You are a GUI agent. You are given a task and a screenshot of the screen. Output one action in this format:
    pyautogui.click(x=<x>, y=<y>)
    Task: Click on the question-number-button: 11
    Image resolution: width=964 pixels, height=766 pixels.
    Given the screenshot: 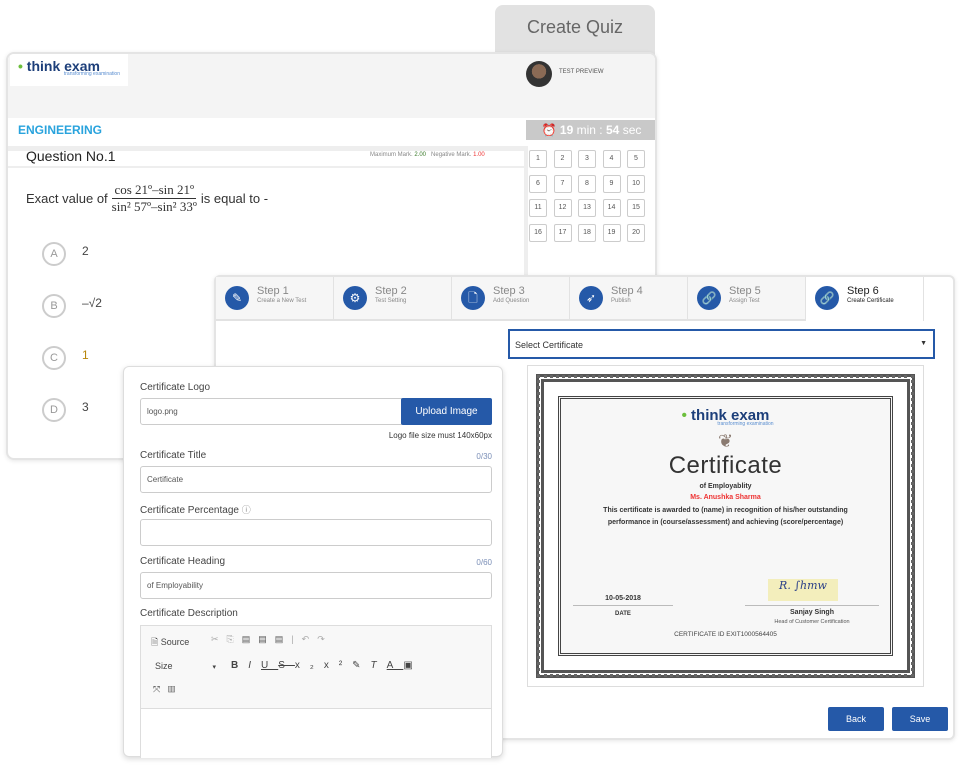 What is the action you would take?
    pyautogui.click(x=538, y=208)
    